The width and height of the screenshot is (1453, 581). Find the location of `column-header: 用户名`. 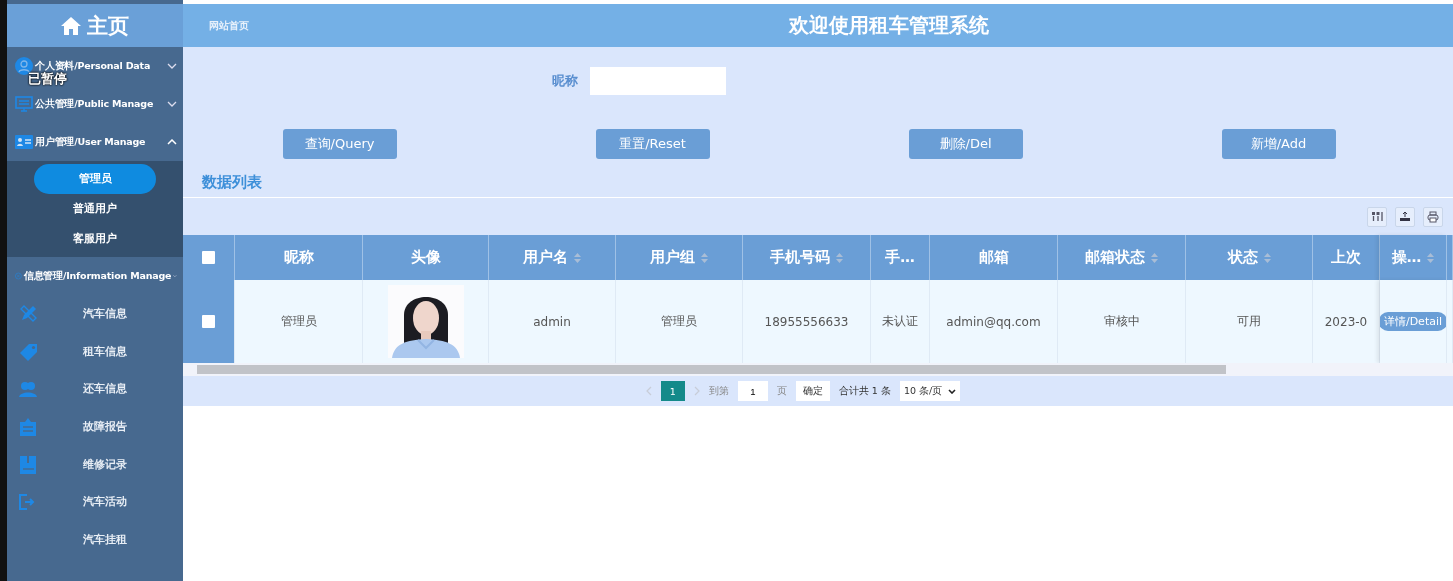

column-header: 用户名 is located at coordinates (545, 257).